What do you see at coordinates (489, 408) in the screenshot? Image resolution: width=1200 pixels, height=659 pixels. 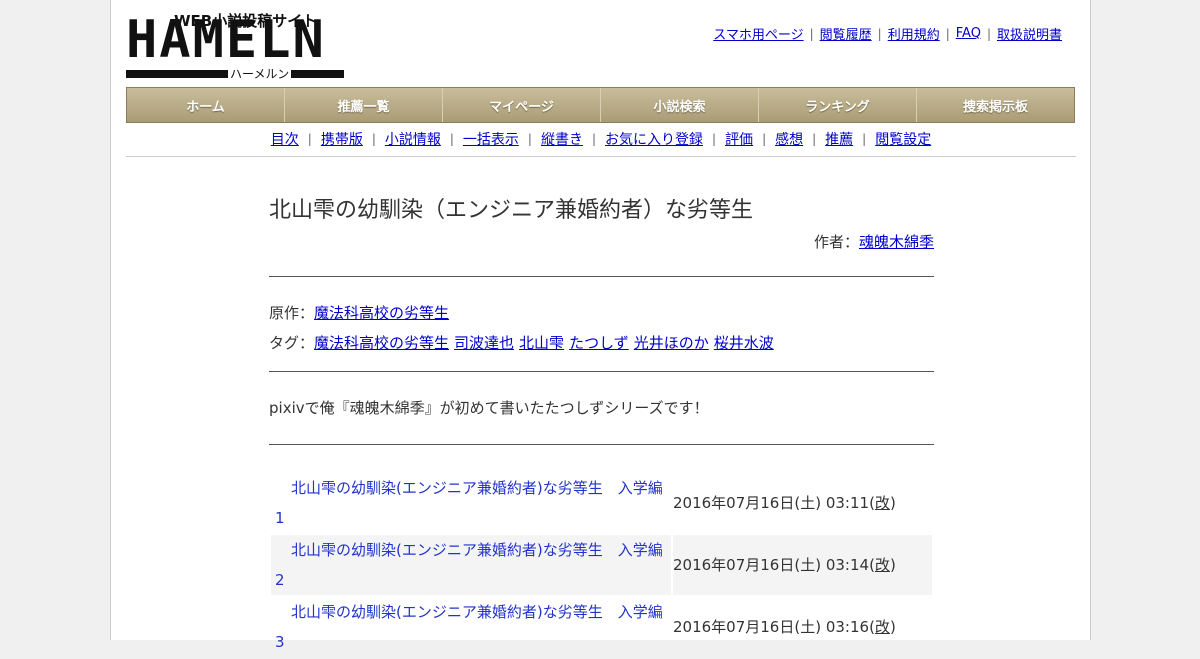 I see `novel-summary: pixivで俺『魂魄木綿季』が初めて書いたたつしずシリーズです！` at bounding box center [489, 408].